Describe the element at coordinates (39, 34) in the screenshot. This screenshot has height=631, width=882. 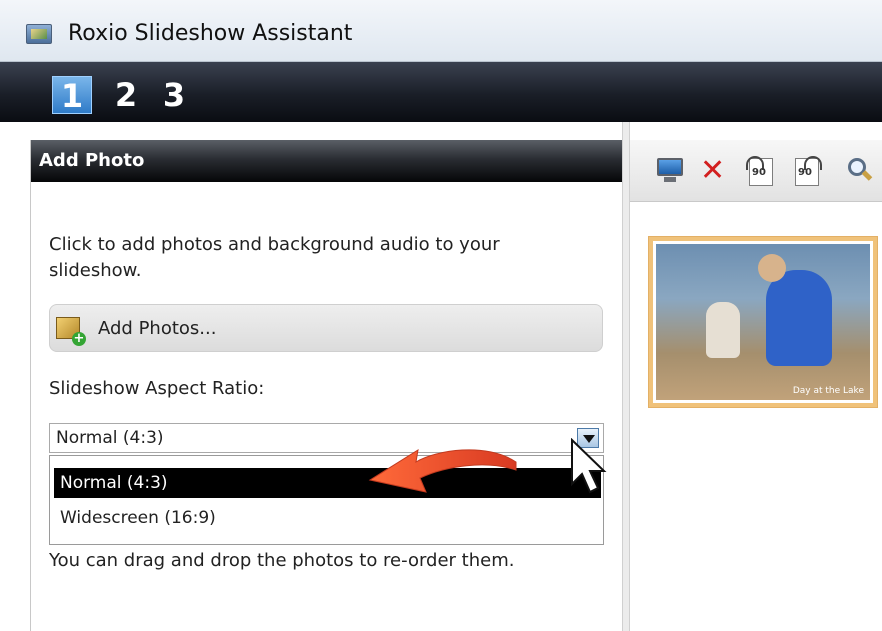
I see `app-icon` at that location.